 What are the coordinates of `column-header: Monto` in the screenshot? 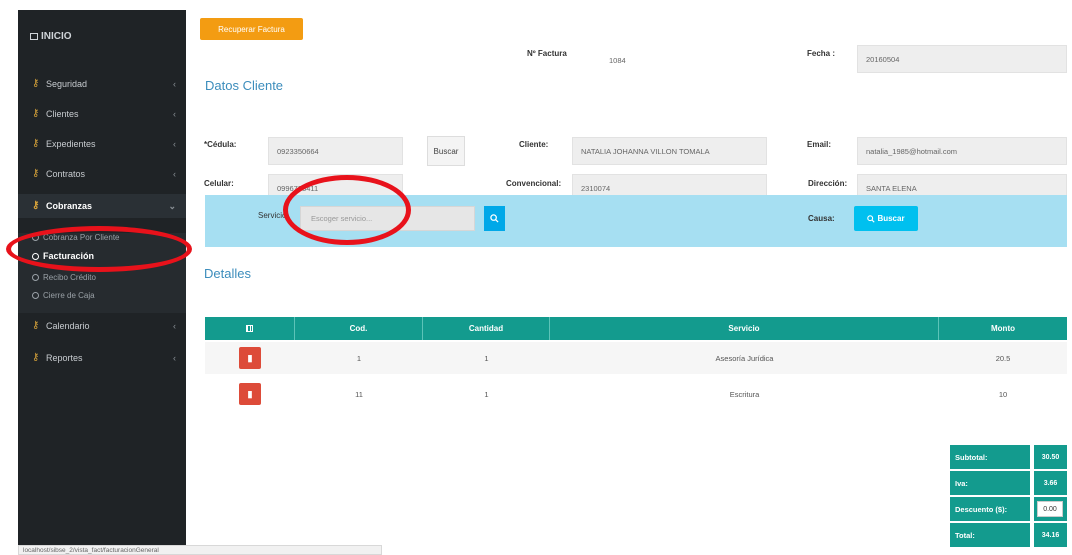 It's located at (1003, 328).